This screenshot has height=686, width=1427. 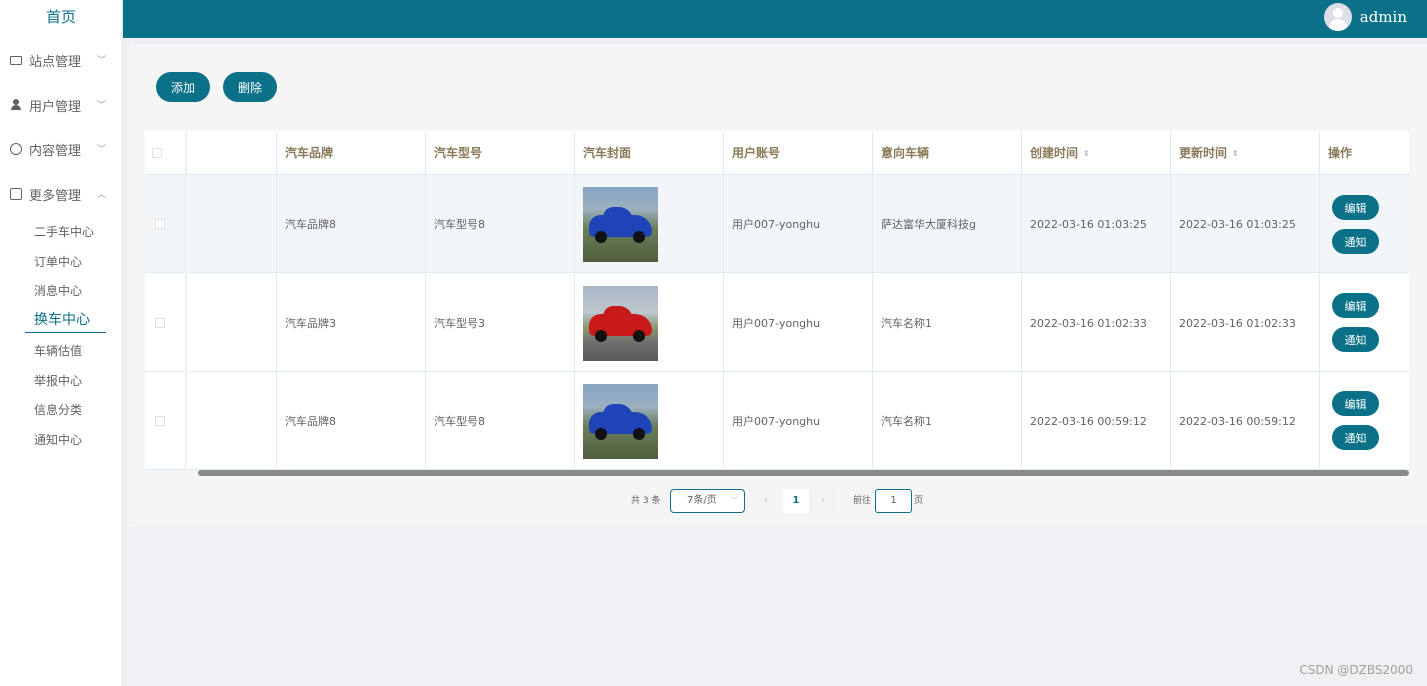 I want to click on header-index-cell, so click(x=231, y=153).